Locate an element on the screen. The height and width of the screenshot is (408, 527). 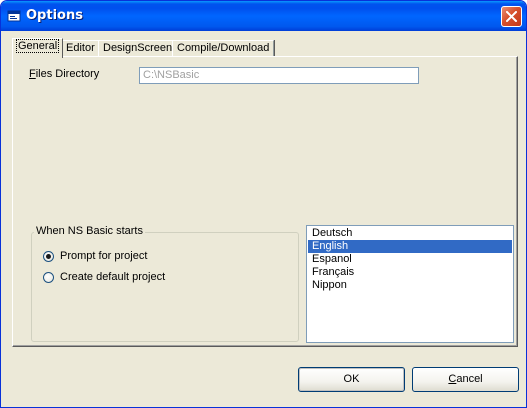
radio-checked-icon is located at coordinates (48, 256).